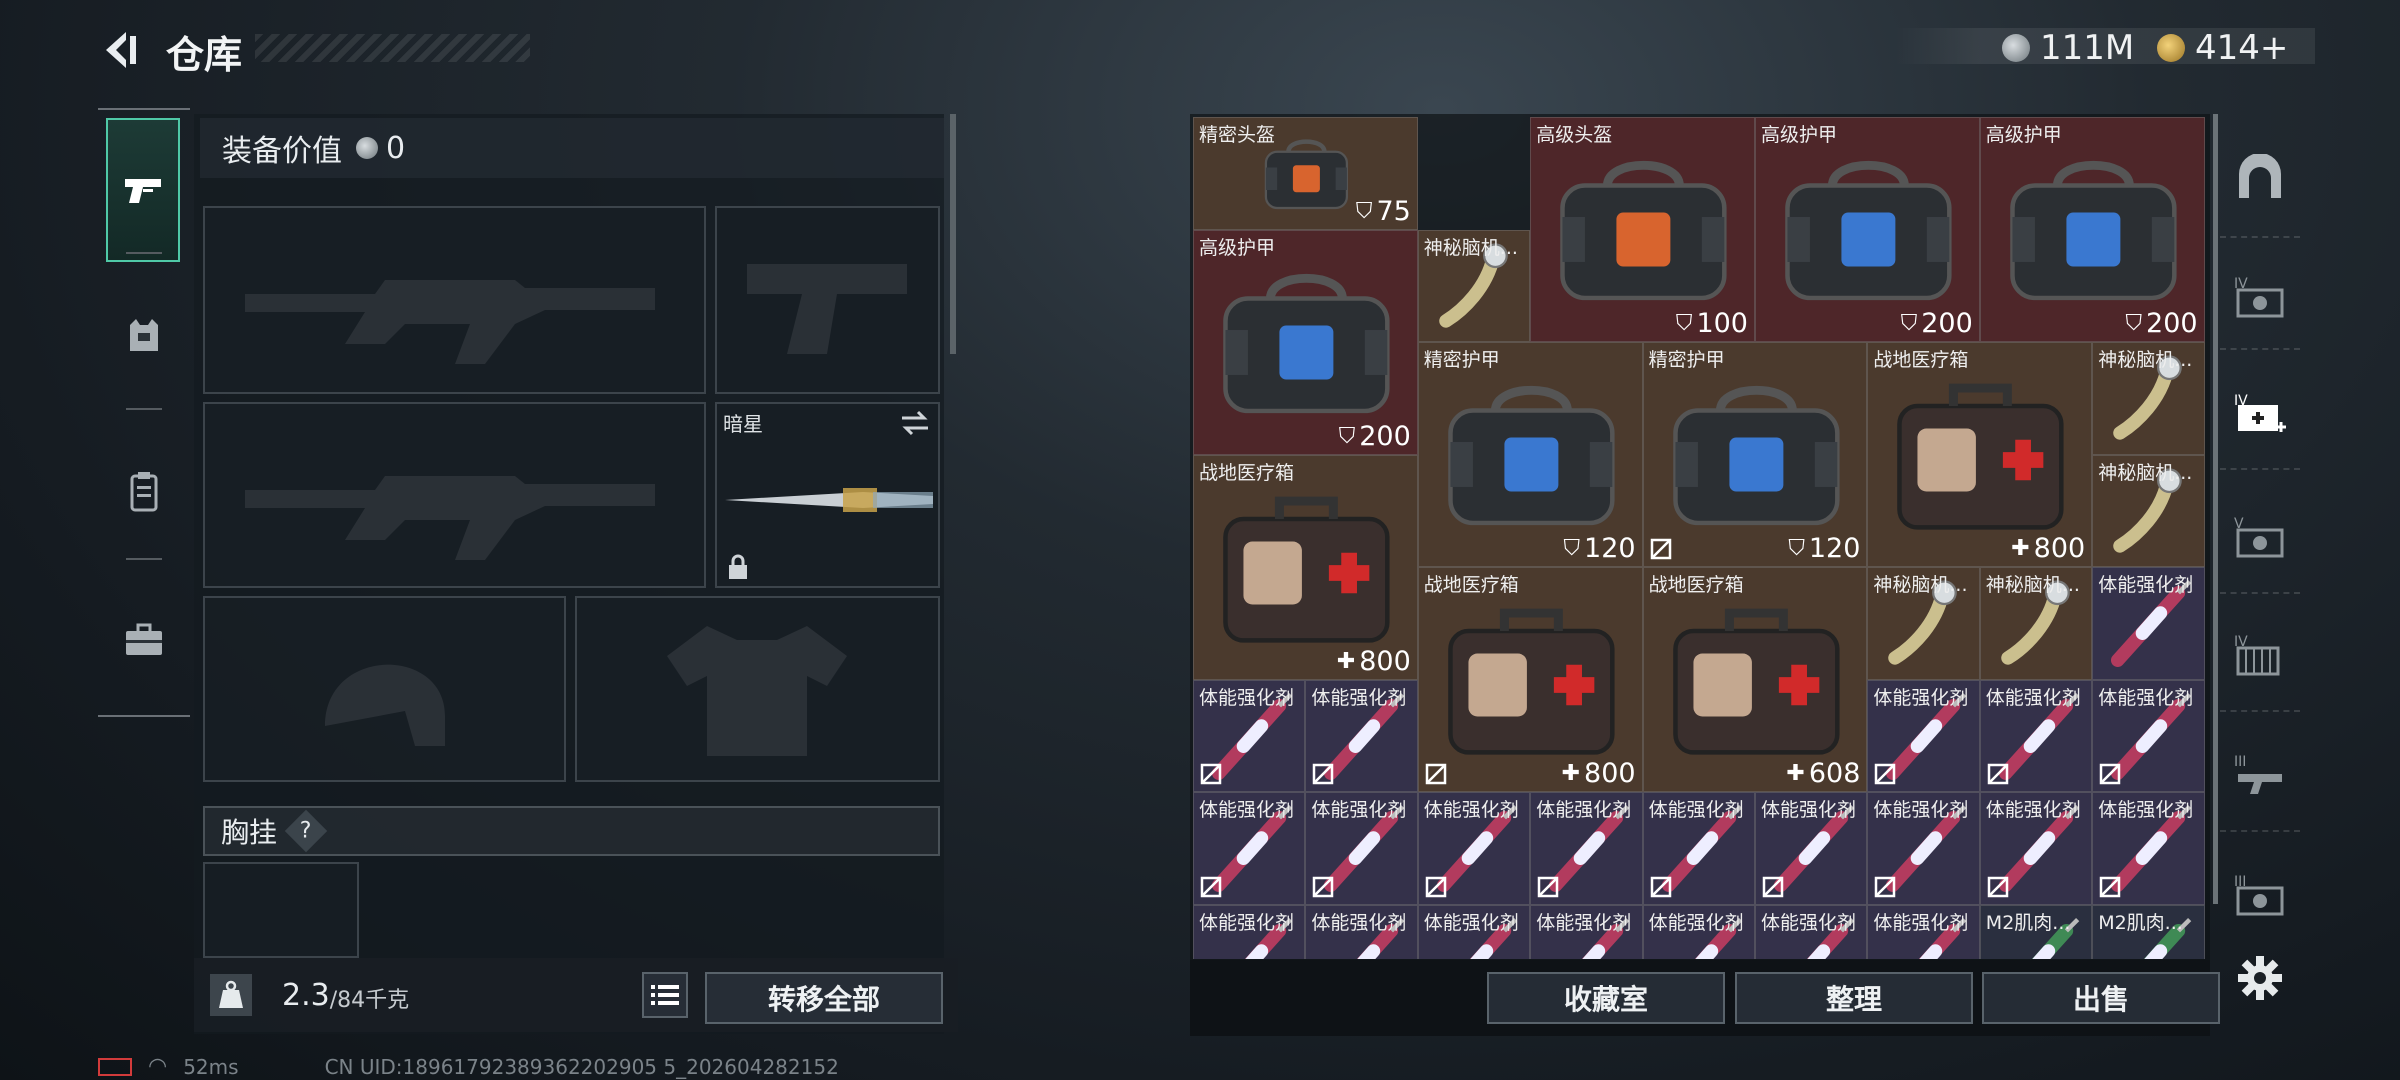 The height and width of the screenshot is (1080, 2400). Describe the element at coordinates (384, 689) in the screenshot. I see `helmet-slot` at that location.